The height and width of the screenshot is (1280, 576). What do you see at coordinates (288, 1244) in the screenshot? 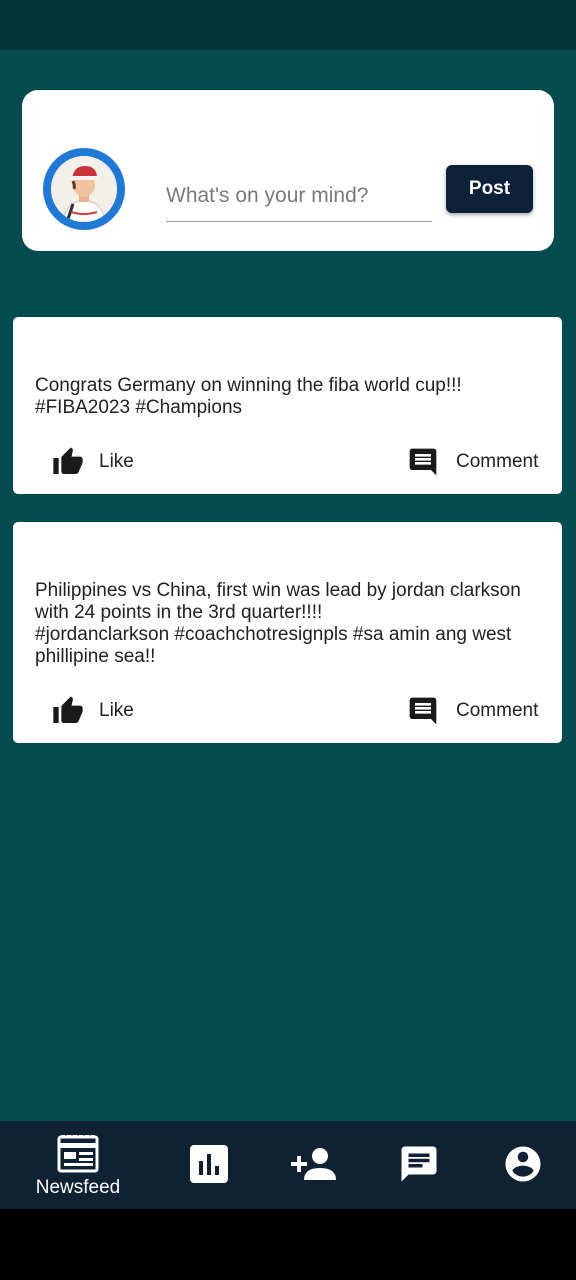
I see `system-navigation-bar` at bounding box center [288, 1244].